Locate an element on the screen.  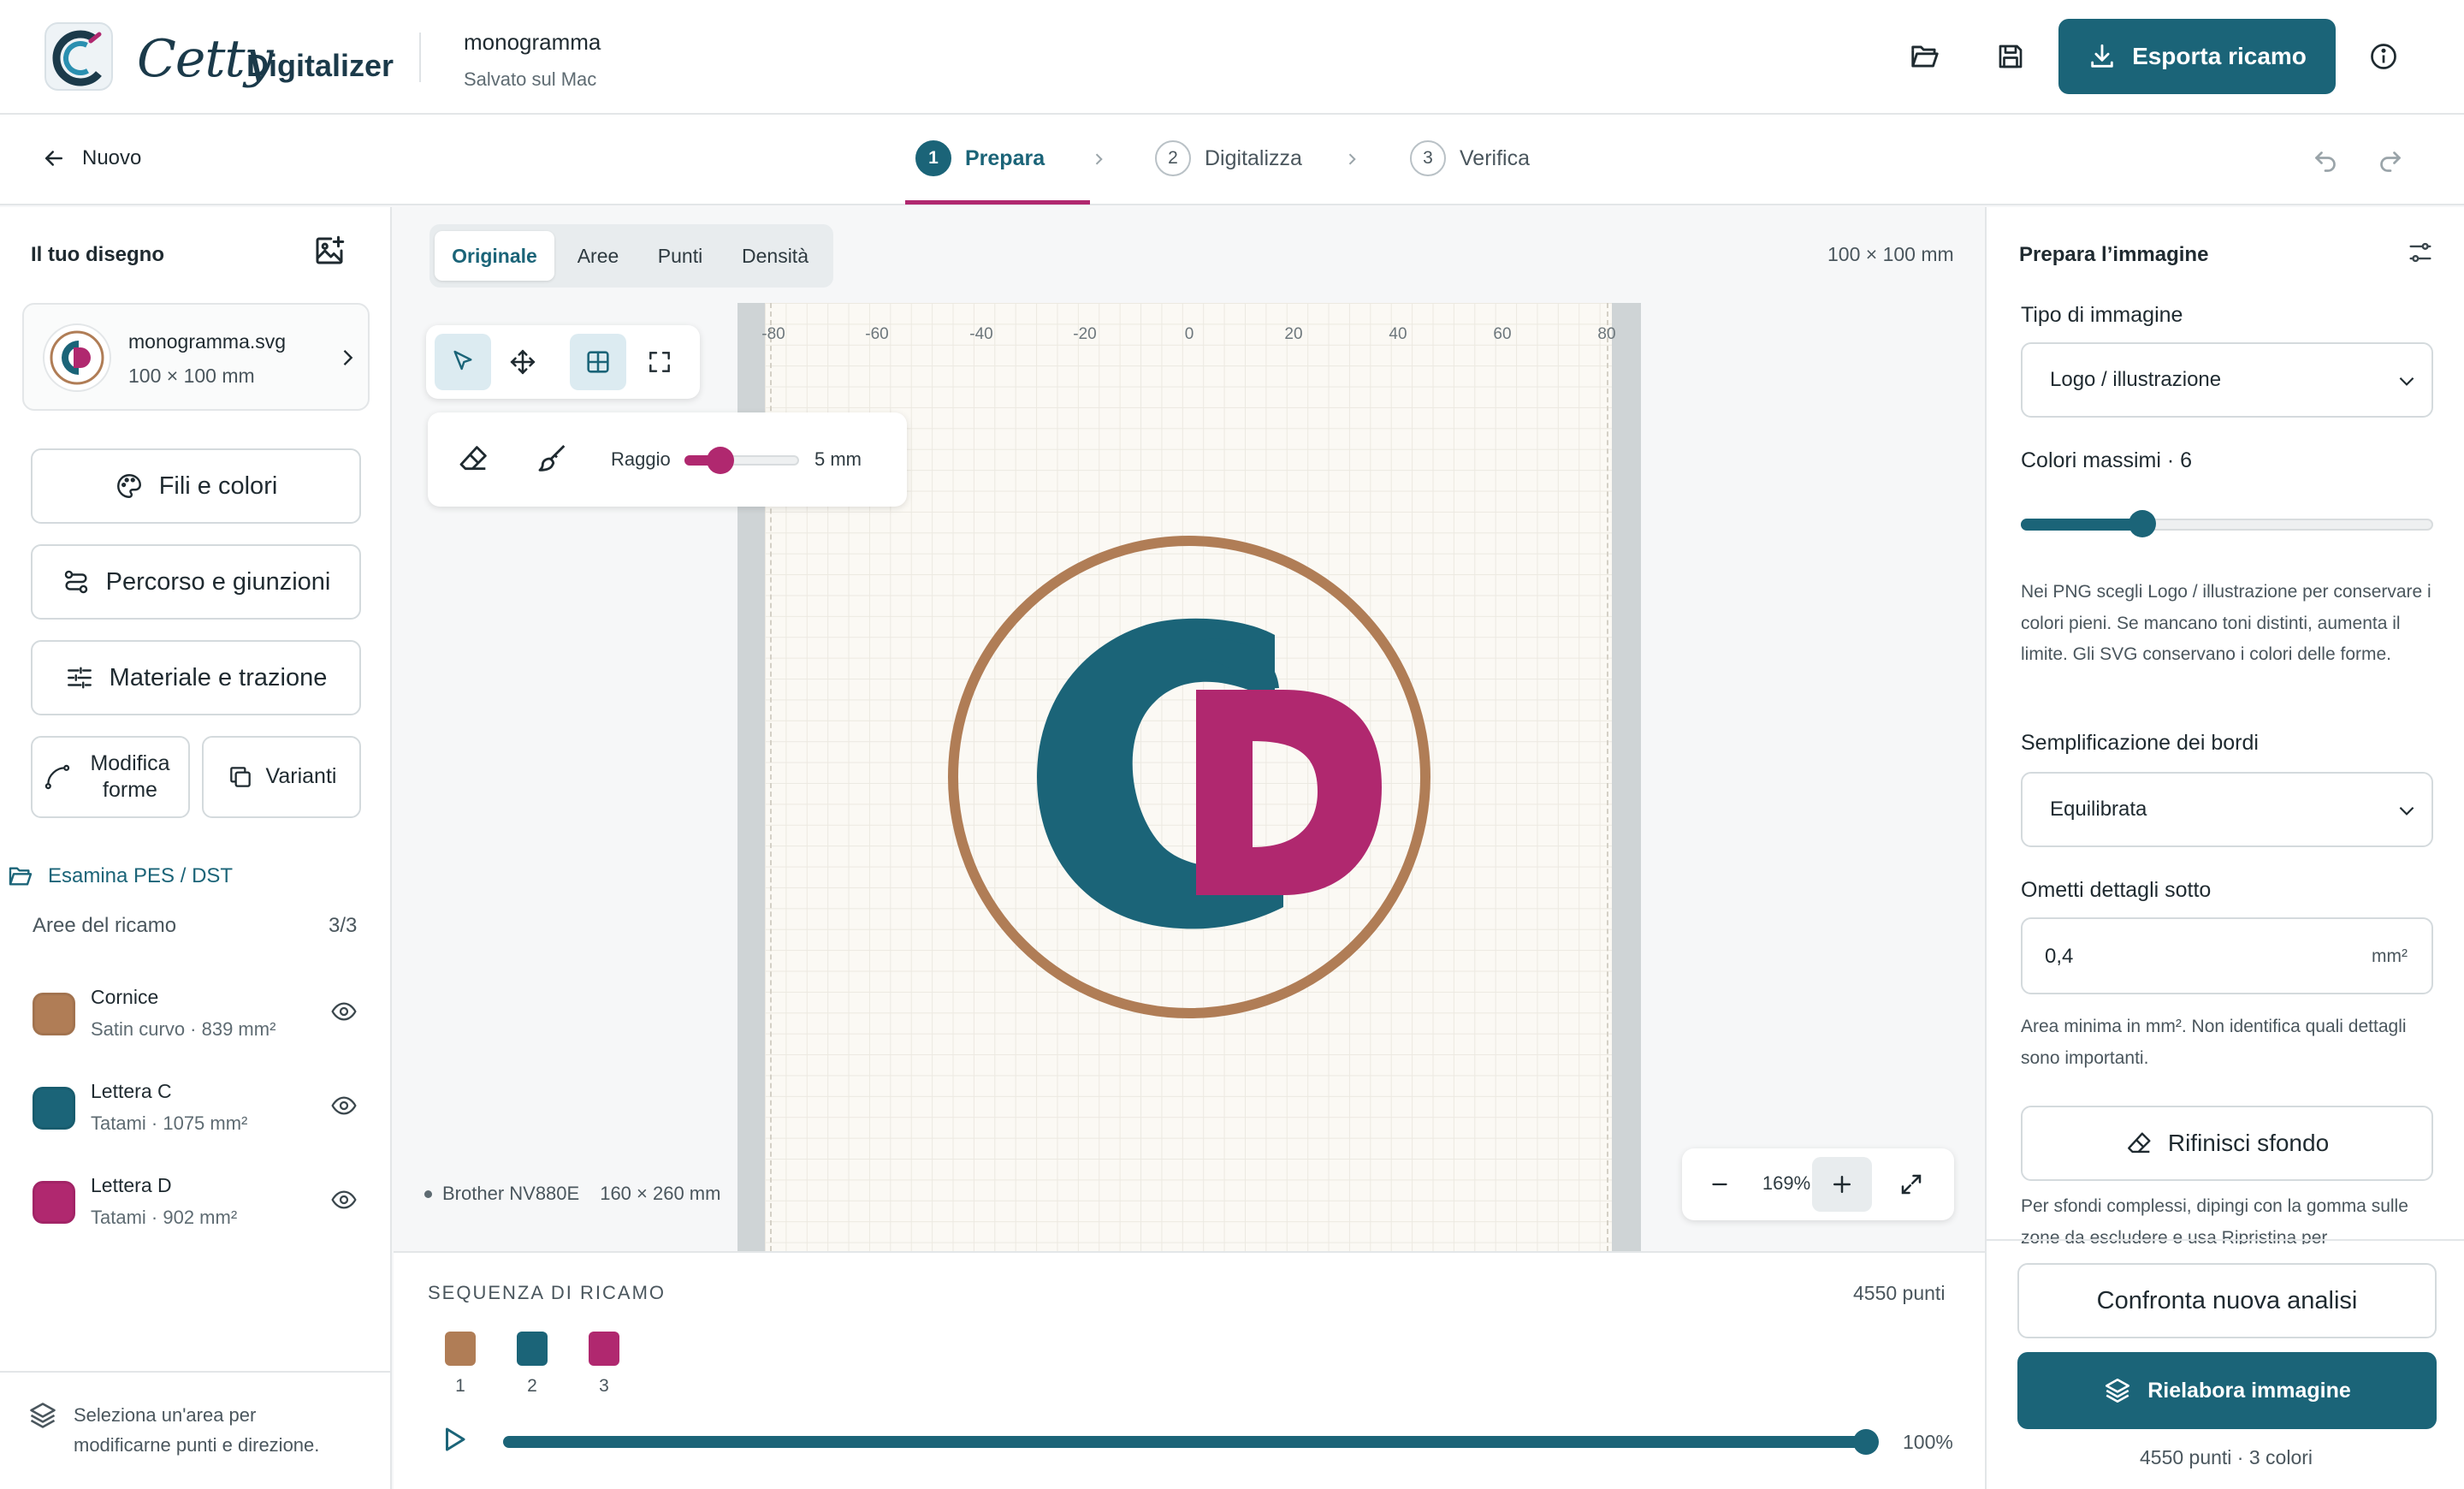
undo-button is located at coordinates (2325, 159).